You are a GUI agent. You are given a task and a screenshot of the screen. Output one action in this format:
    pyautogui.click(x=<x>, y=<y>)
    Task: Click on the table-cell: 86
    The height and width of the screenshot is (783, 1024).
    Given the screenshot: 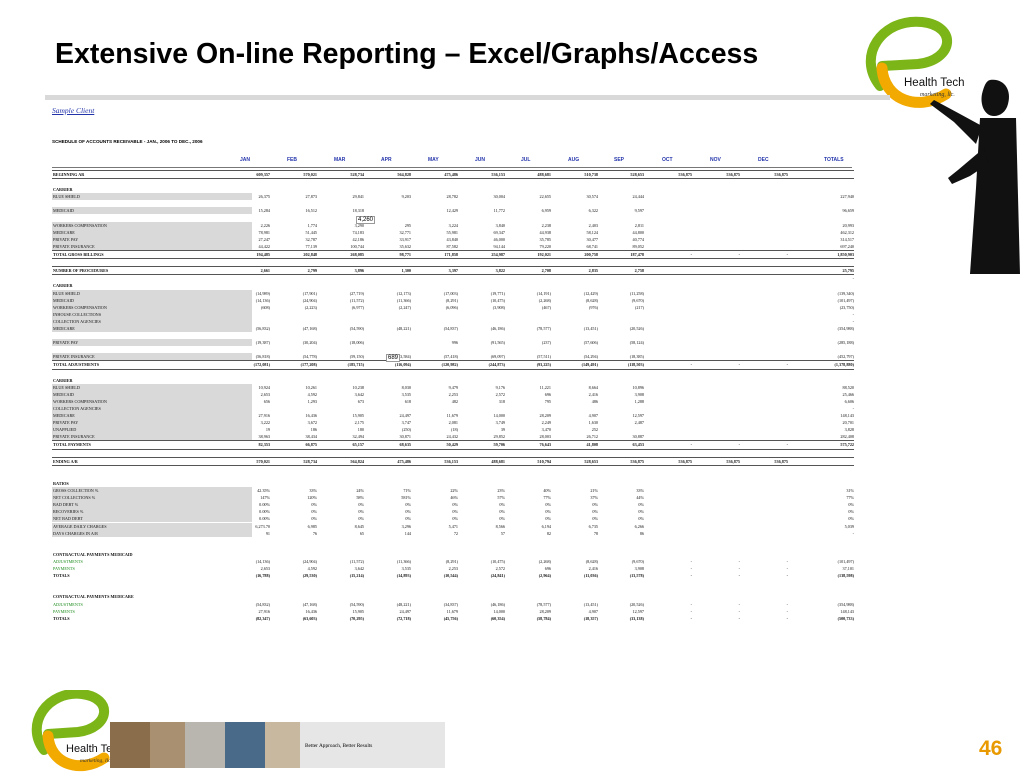 What is the action you would take?
    pyautogui.click(x=641, y=533)
    